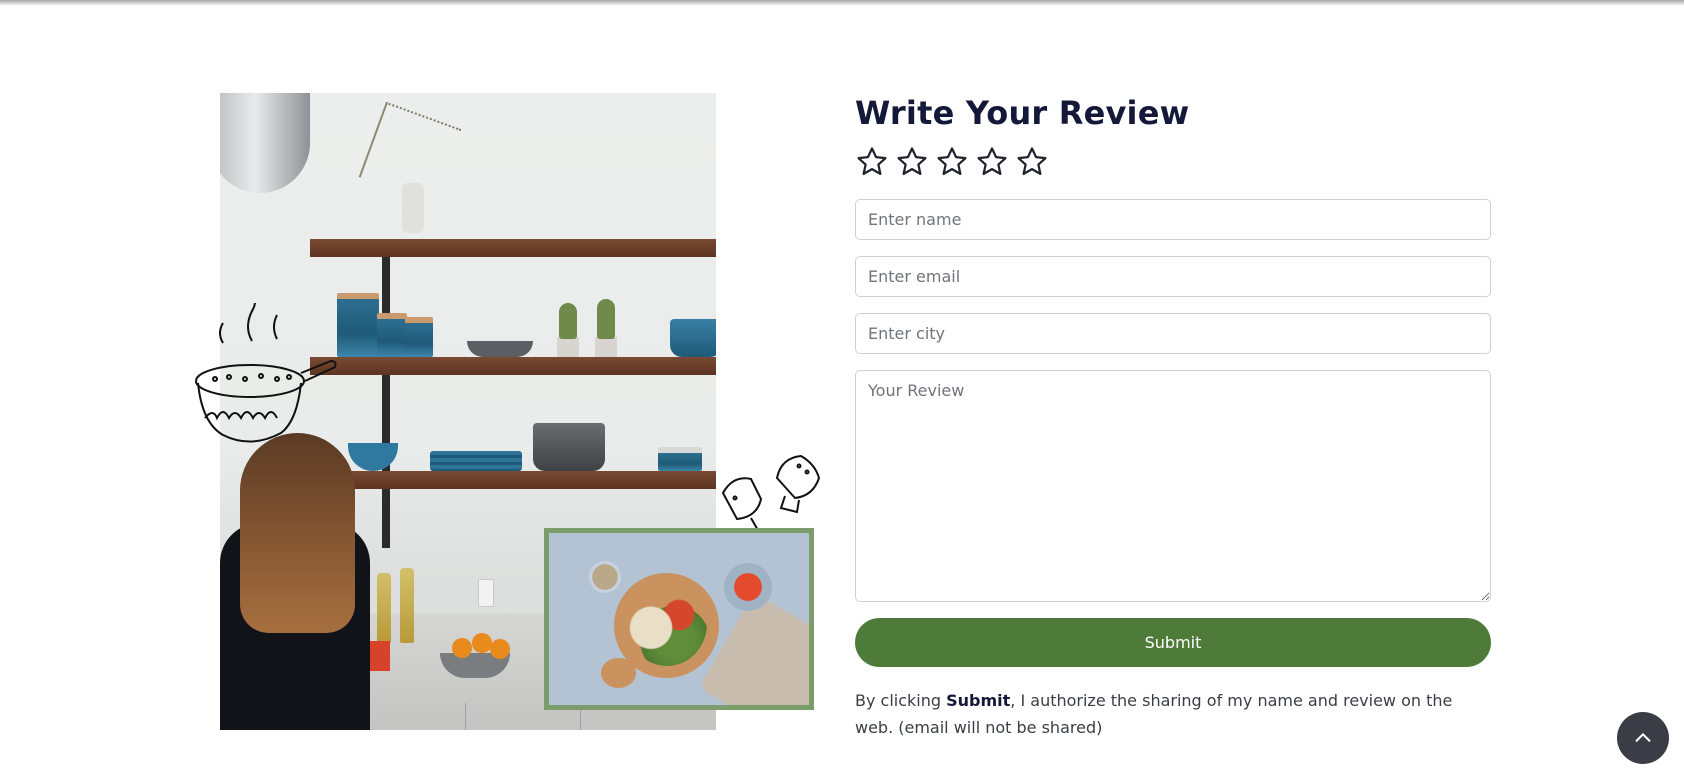 Image resolution: width=1684 pixels, height=784 pixels. What do you see at coordinates (901, 700) in the screenshot?
I see `disclaimer-prefix: By clicking` at bounding box center [901, 700].